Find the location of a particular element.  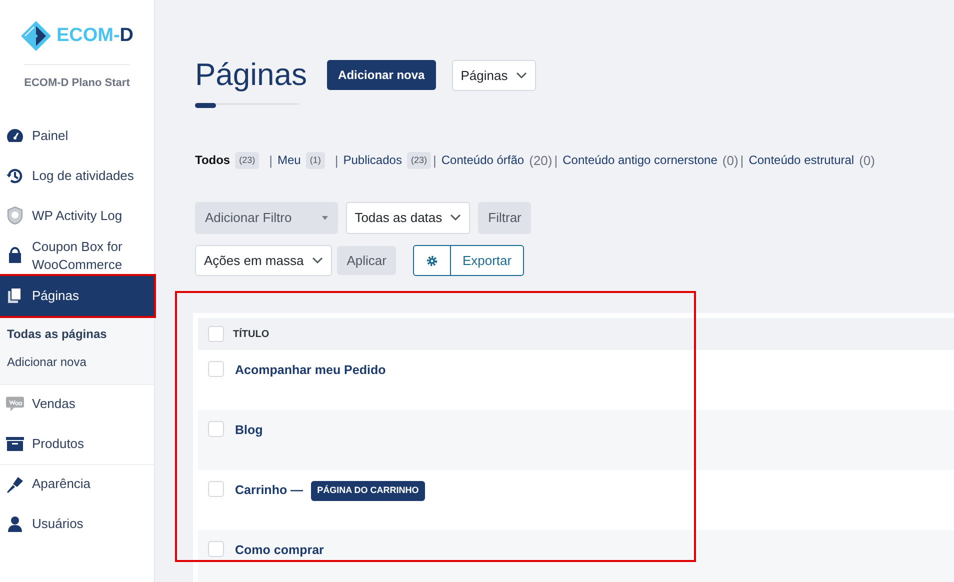

page-title-link: Blog is located at coordinates (249, 430).